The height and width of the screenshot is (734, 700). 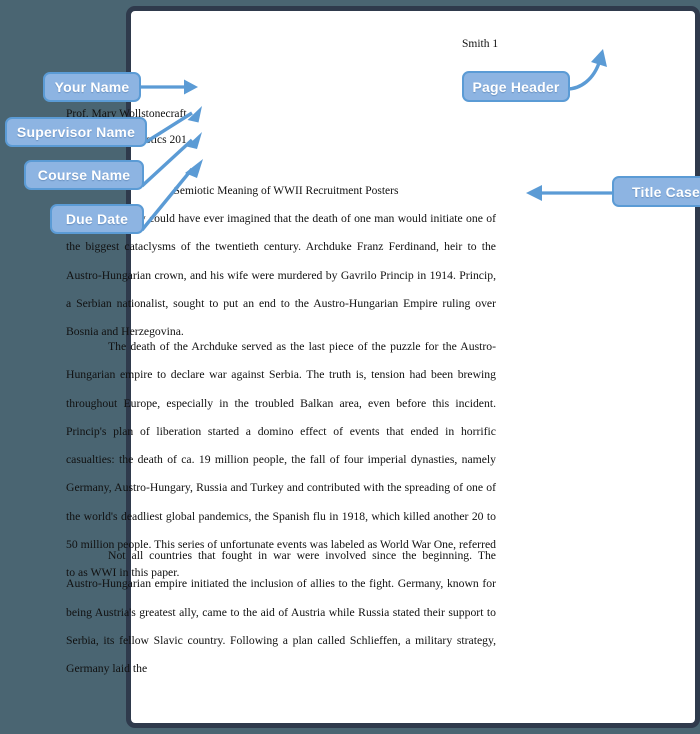 What do you see at coordinates (480, 44) in the screenshot?
I see `page-header-text: Smith 1` at bounding box center [480, 44].